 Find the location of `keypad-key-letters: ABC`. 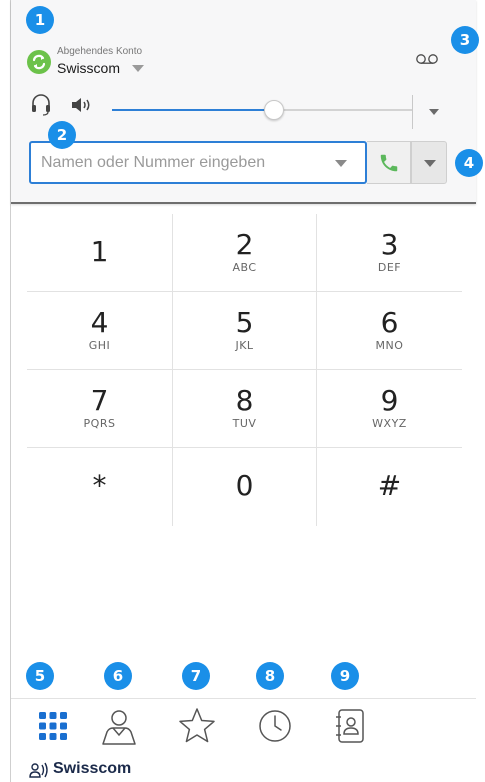

keypad-key-letters: ABC is located at coordinates (244, 267).